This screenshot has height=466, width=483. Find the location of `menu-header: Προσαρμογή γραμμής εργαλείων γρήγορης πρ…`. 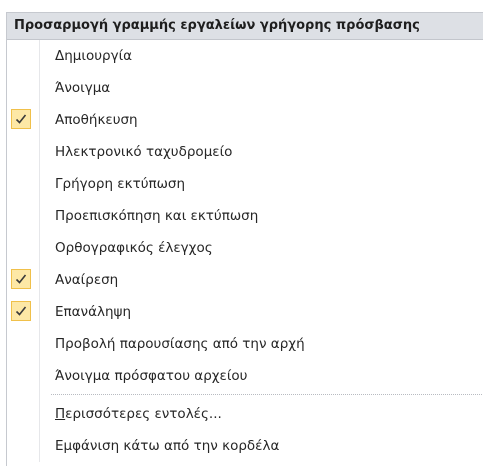

menu-header: Προσαρμογή γραμμής εργαλείων γρήγορης πρ… is located at coordinates (245, 26).